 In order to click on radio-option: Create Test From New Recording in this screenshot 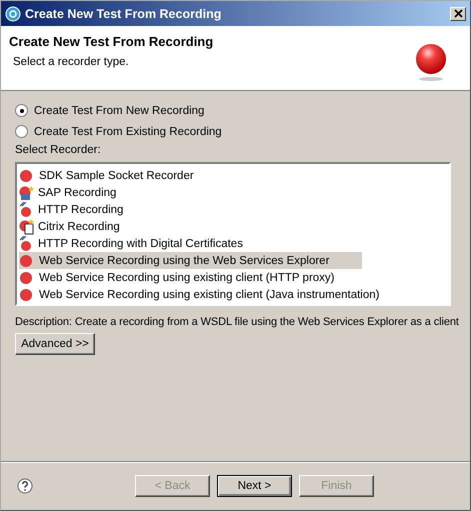, I will do `click(235, 110)`.